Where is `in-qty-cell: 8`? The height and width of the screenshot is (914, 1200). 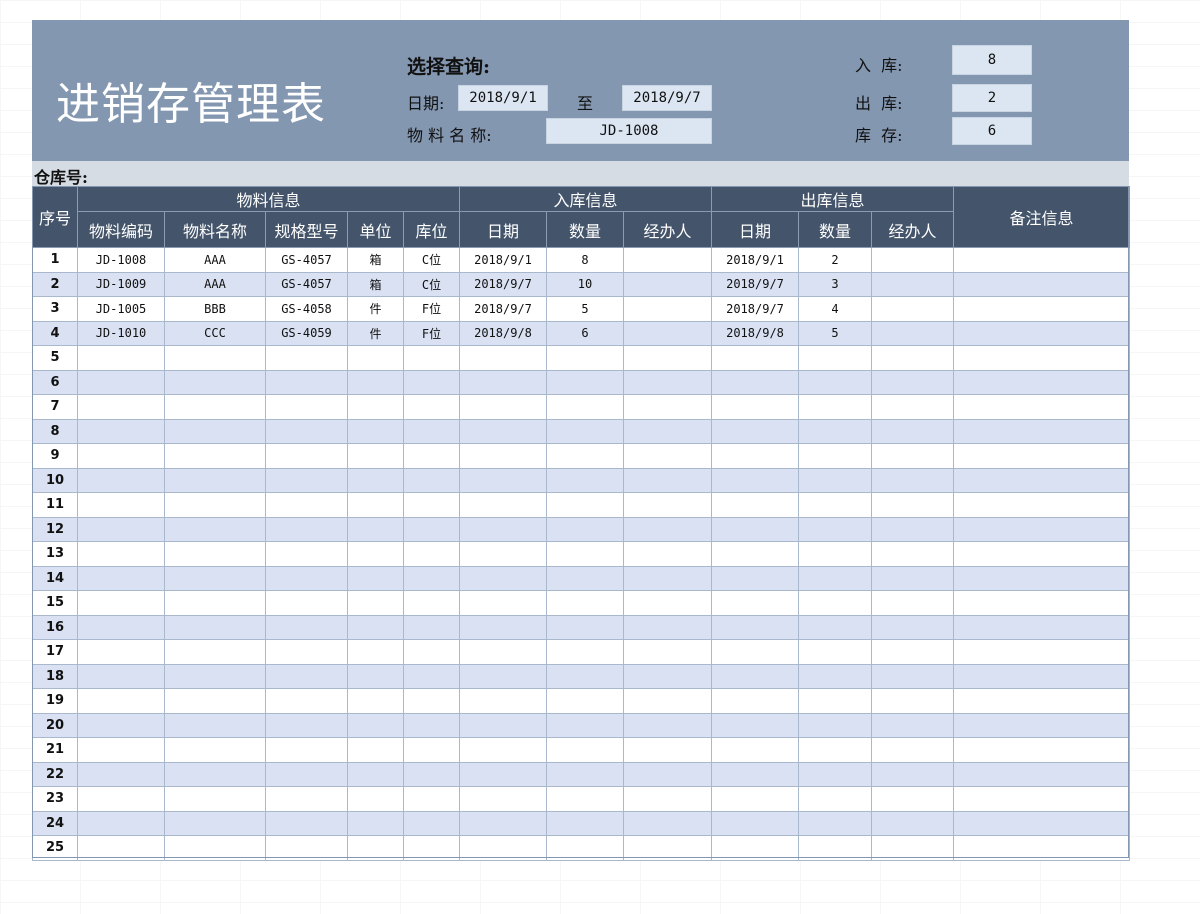 in-qty-cell: 8 is located at coordinates (585, 260).